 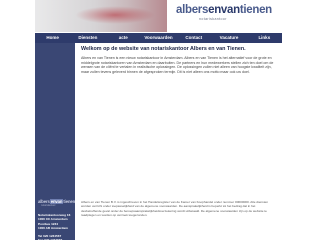 I want to click on logo-tagline: notariskantoor, so click(x=213, y=19).